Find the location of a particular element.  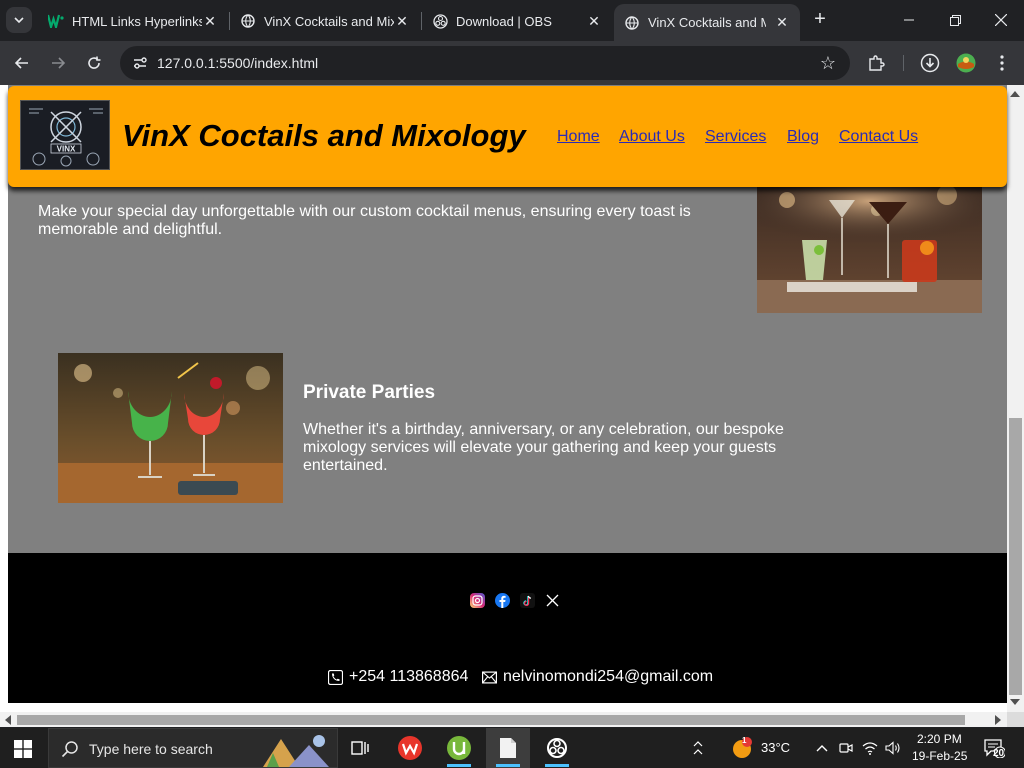

vinx-logo-icon: VINX is located at coordinates (65, 135).